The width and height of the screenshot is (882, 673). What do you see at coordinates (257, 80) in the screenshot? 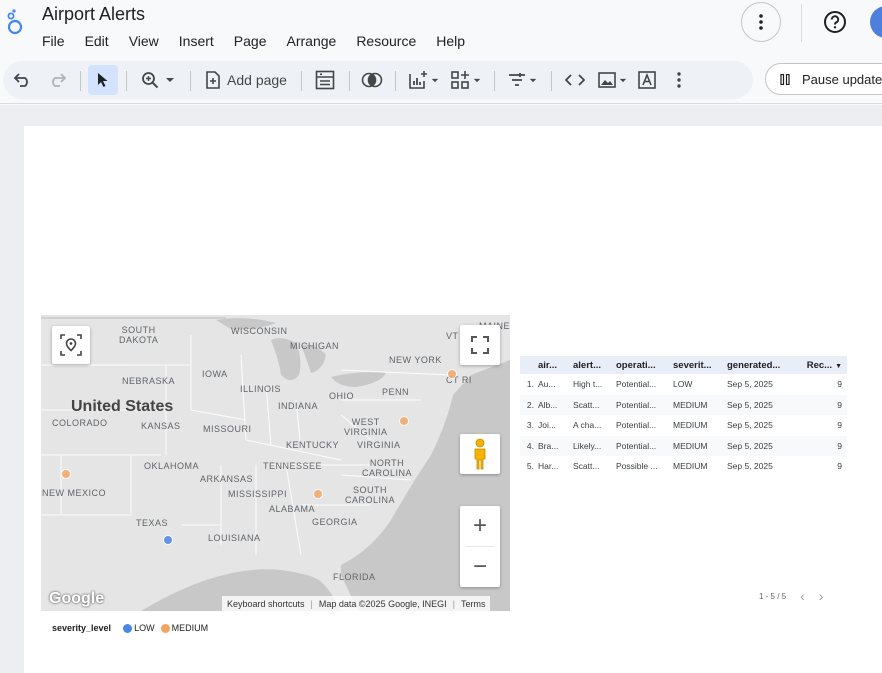
I see `add-page-label: Add page` at bounding box center [257, 80].